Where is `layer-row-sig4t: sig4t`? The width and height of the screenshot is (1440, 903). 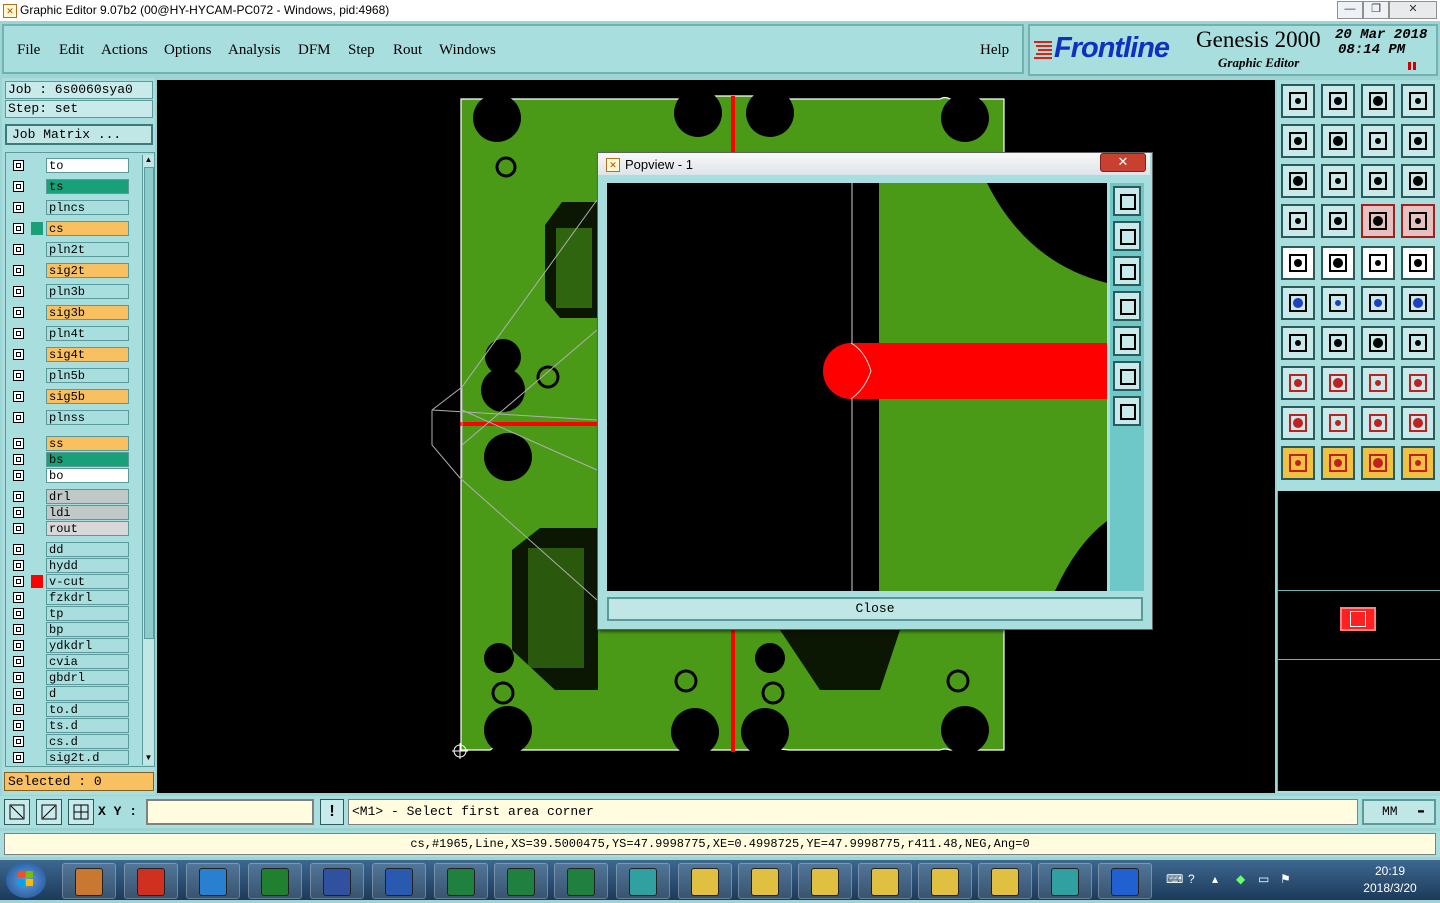
layer-row-sig4t: sig4t is located at coordinates (71, 354).